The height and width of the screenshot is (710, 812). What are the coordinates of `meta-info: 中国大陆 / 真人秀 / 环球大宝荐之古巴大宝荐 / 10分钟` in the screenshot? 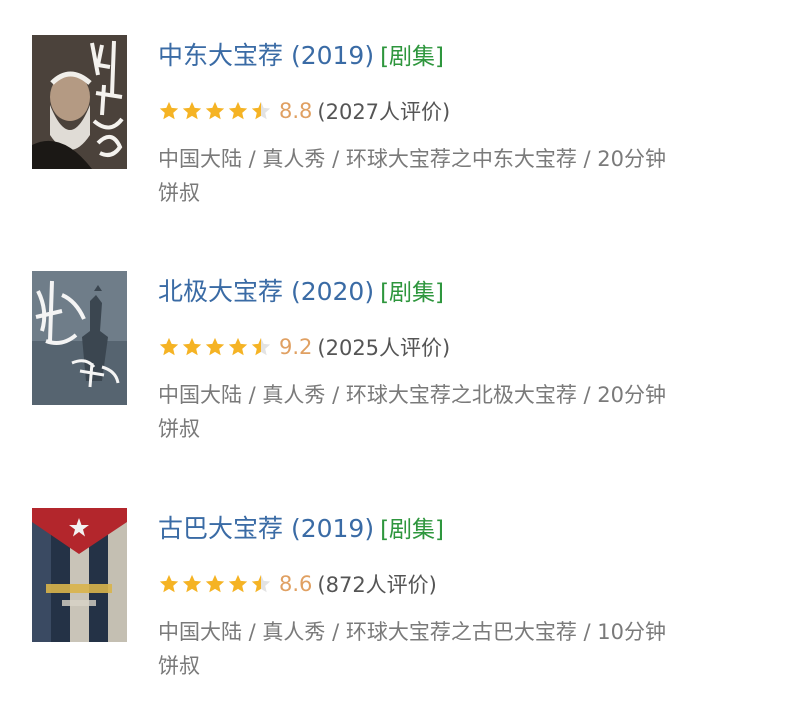 It's located at (412, 632).